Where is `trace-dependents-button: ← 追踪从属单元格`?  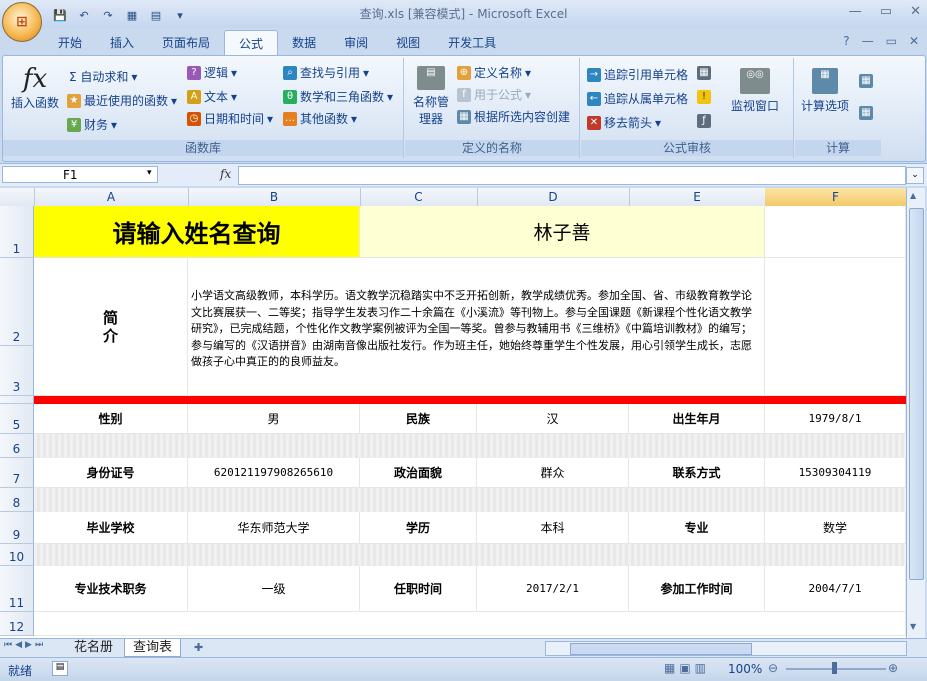 trace-dependents-button: ← 追踪从属单元格 is located at coordinates (637, 98).